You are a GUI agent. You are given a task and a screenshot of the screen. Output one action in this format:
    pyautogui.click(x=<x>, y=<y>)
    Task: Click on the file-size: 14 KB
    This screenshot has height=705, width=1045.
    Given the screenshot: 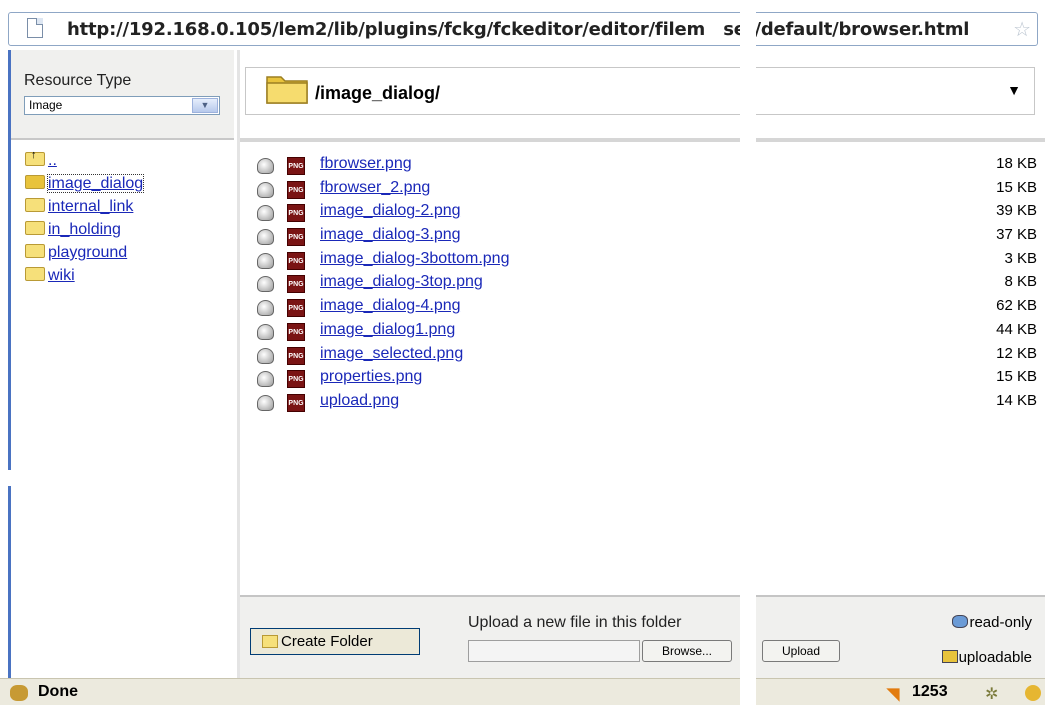 What is the action you would take?
    pyautogui.click(x=1016, y=400)
    